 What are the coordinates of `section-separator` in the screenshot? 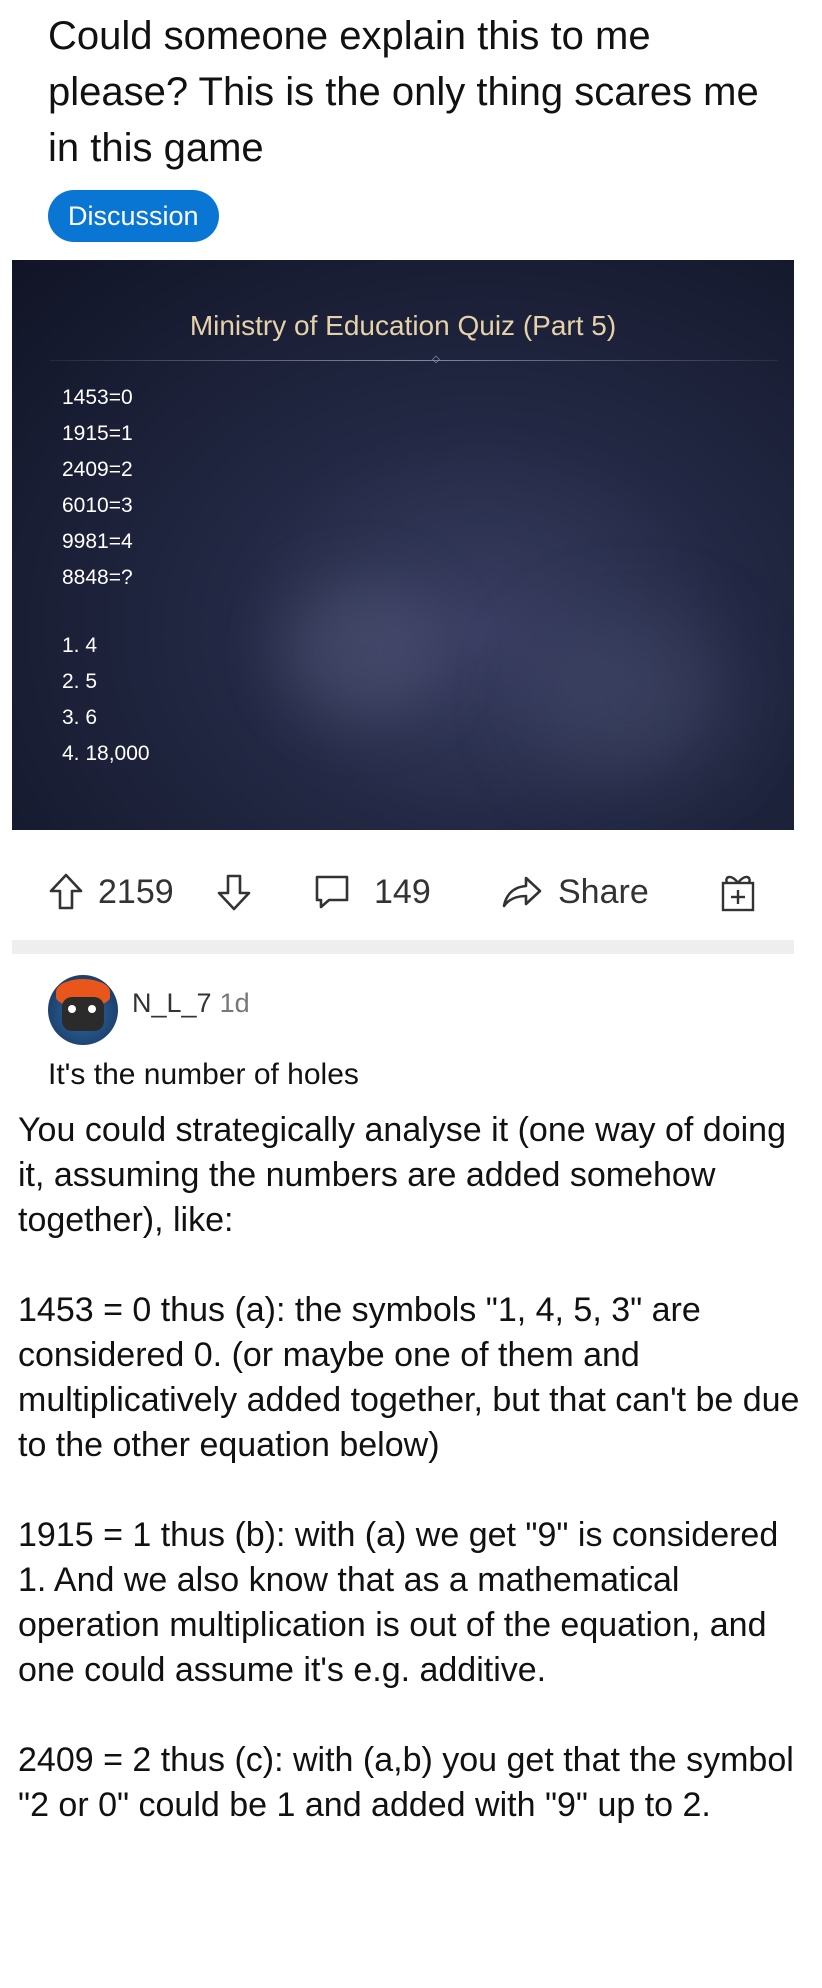 It's located at (403, 947).